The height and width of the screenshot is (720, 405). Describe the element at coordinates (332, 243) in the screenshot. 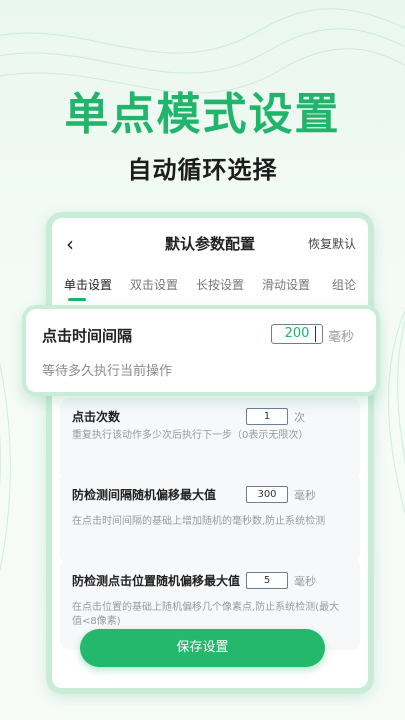

I see `restore-default-button: 恢复默认` at that location.